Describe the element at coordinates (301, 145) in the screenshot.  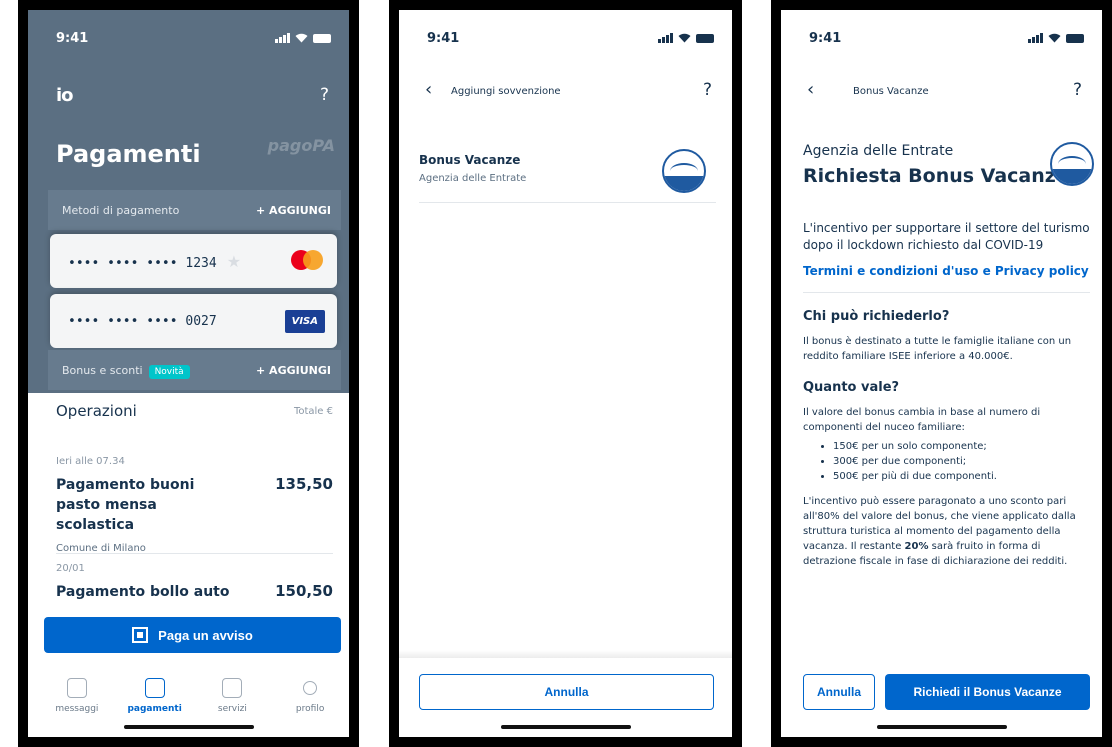
I see `pagopa-logo: pagoPA` at that location.